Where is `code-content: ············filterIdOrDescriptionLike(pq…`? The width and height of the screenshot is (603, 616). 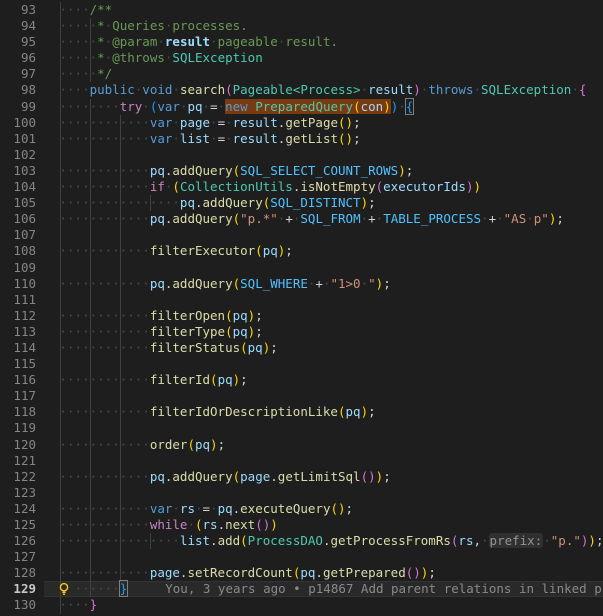 code-content: ············filterIdOrDescriptionLike(pq… is located at coordinates (218, 412).